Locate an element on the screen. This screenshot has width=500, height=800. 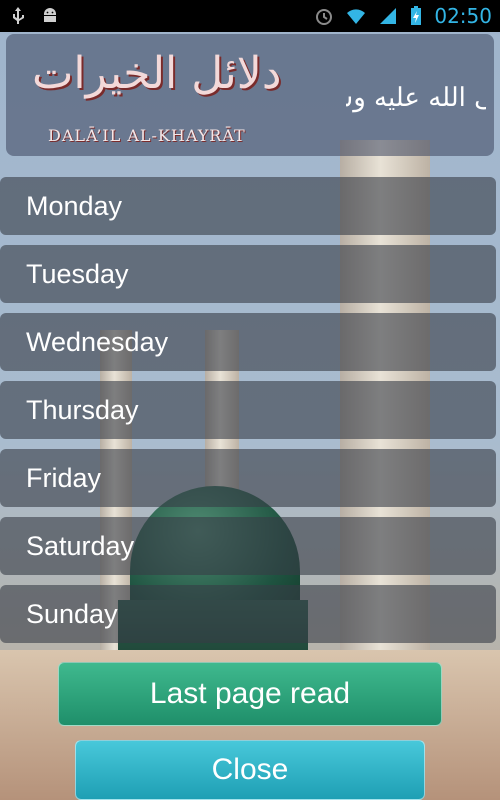
day-item-sunday: Sunday is located at coordinates (248, 614).